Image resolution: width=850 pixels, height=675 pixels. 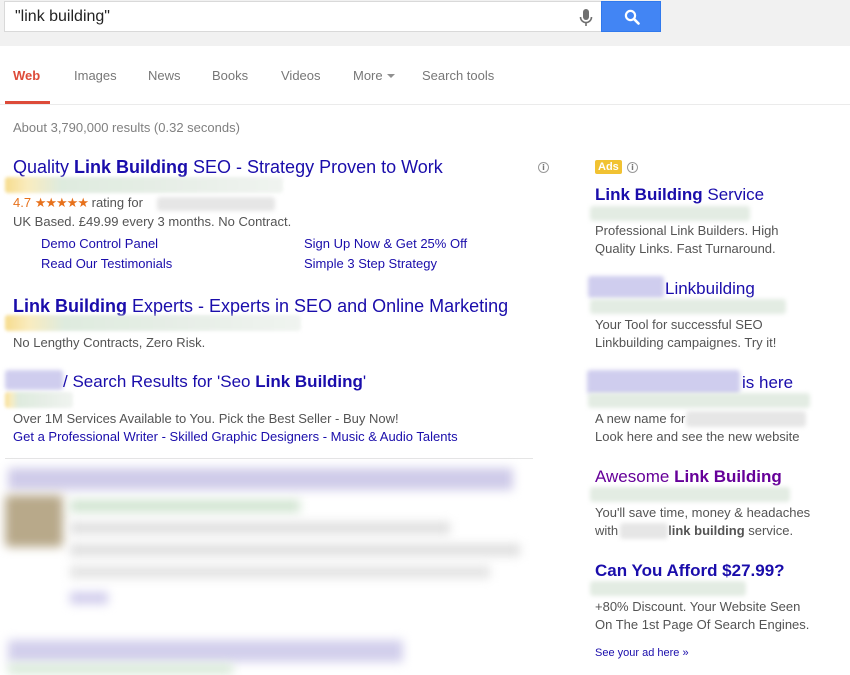 What do you see at coordinates (185, 506) in the screenshot?
I see `organic-result-1-url-blurred` at bounding box center [185, 506].